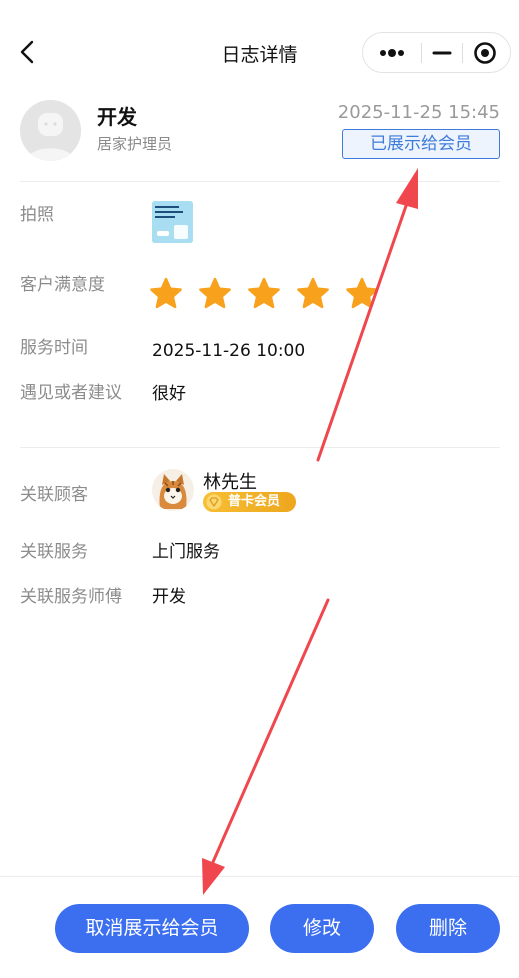  What do you see at coordinates (254, 501) in the screenshot?
I see `member-tier-label: 普卡会员` at bounding box center [254, 501].